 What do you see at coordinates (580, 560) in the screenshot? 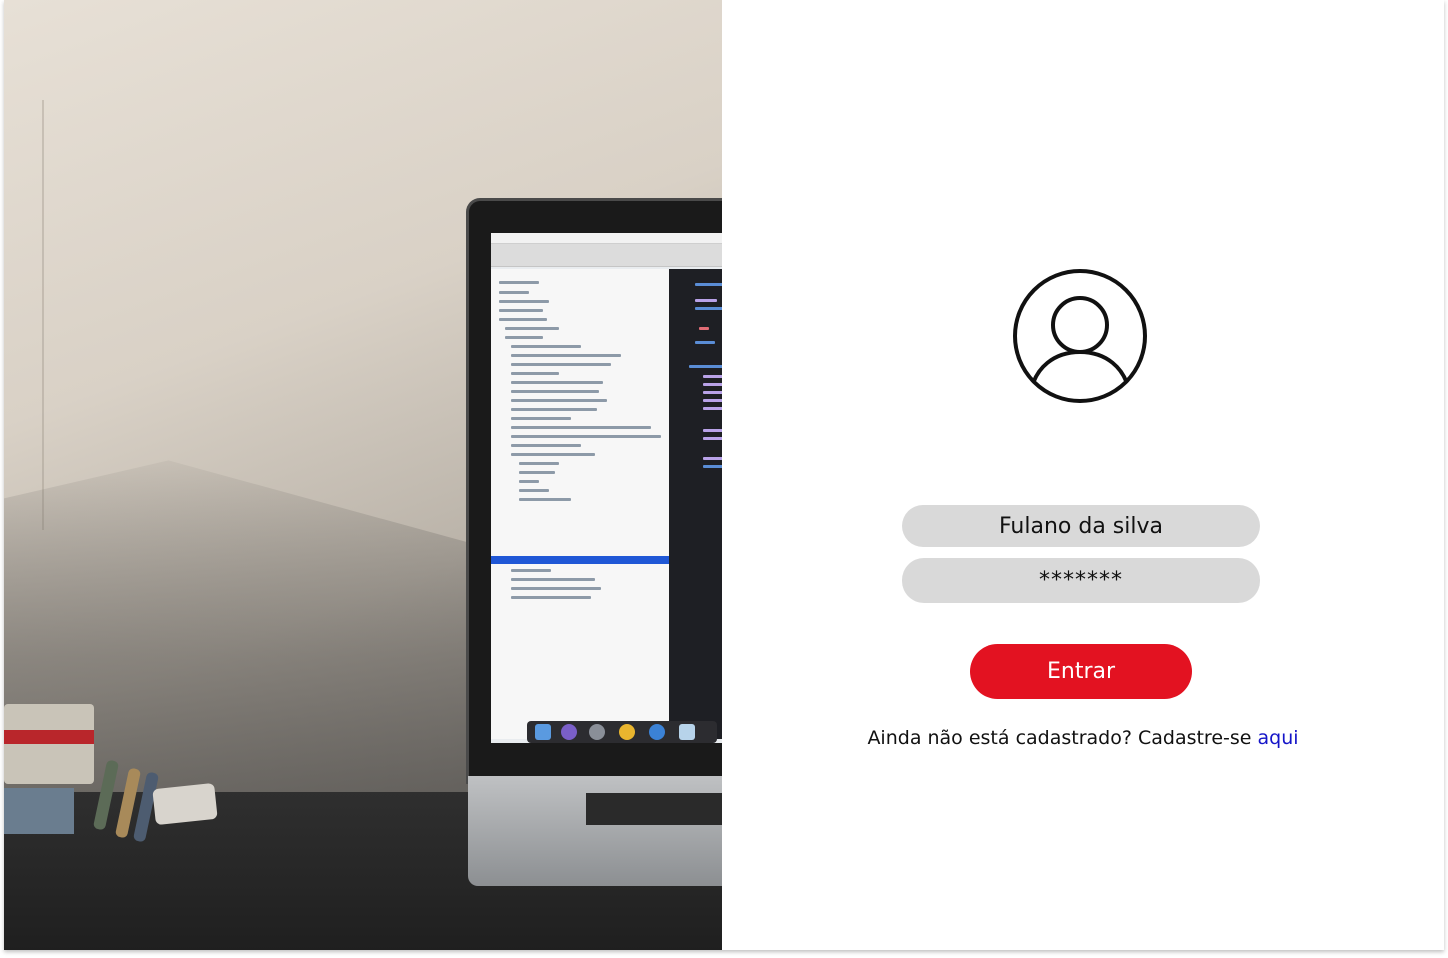
I see `selected-file-row` at bounding box center [580, 560].